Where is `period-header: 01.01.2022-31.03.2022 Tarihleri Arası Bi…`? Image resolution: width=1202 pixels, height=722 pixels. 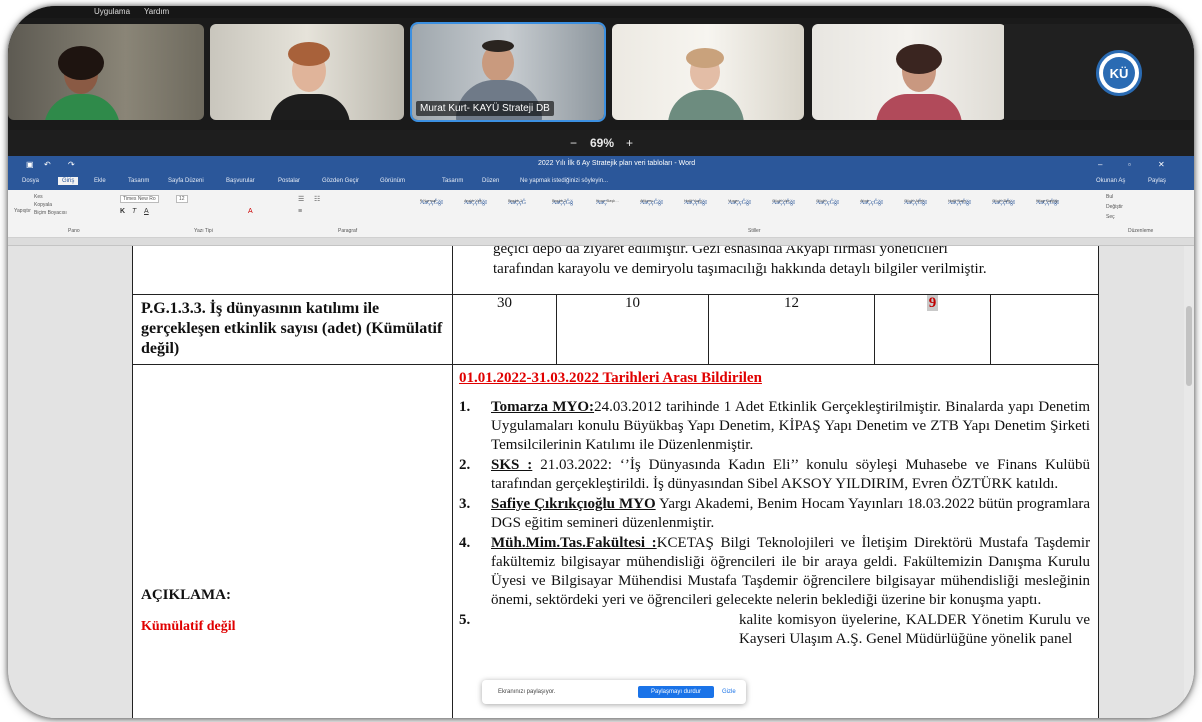 period-header: 01.01.2022-31.03.2022 Tarihleri Arası Bi… is located at coordinates (610, 377).